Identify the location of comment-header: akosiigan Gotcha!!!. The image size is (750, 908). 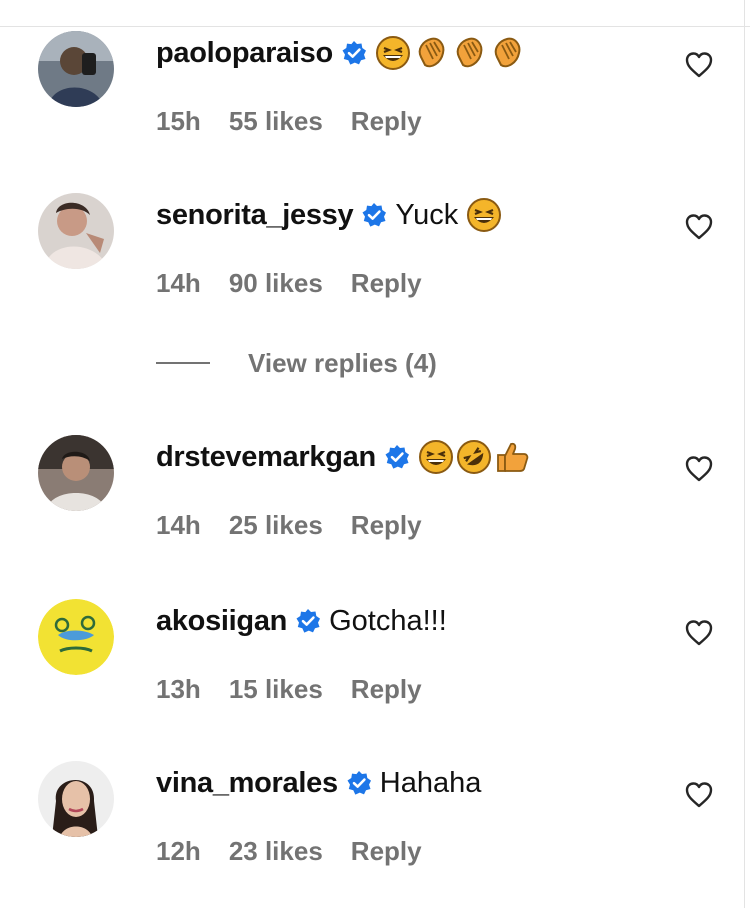
(301, 621).